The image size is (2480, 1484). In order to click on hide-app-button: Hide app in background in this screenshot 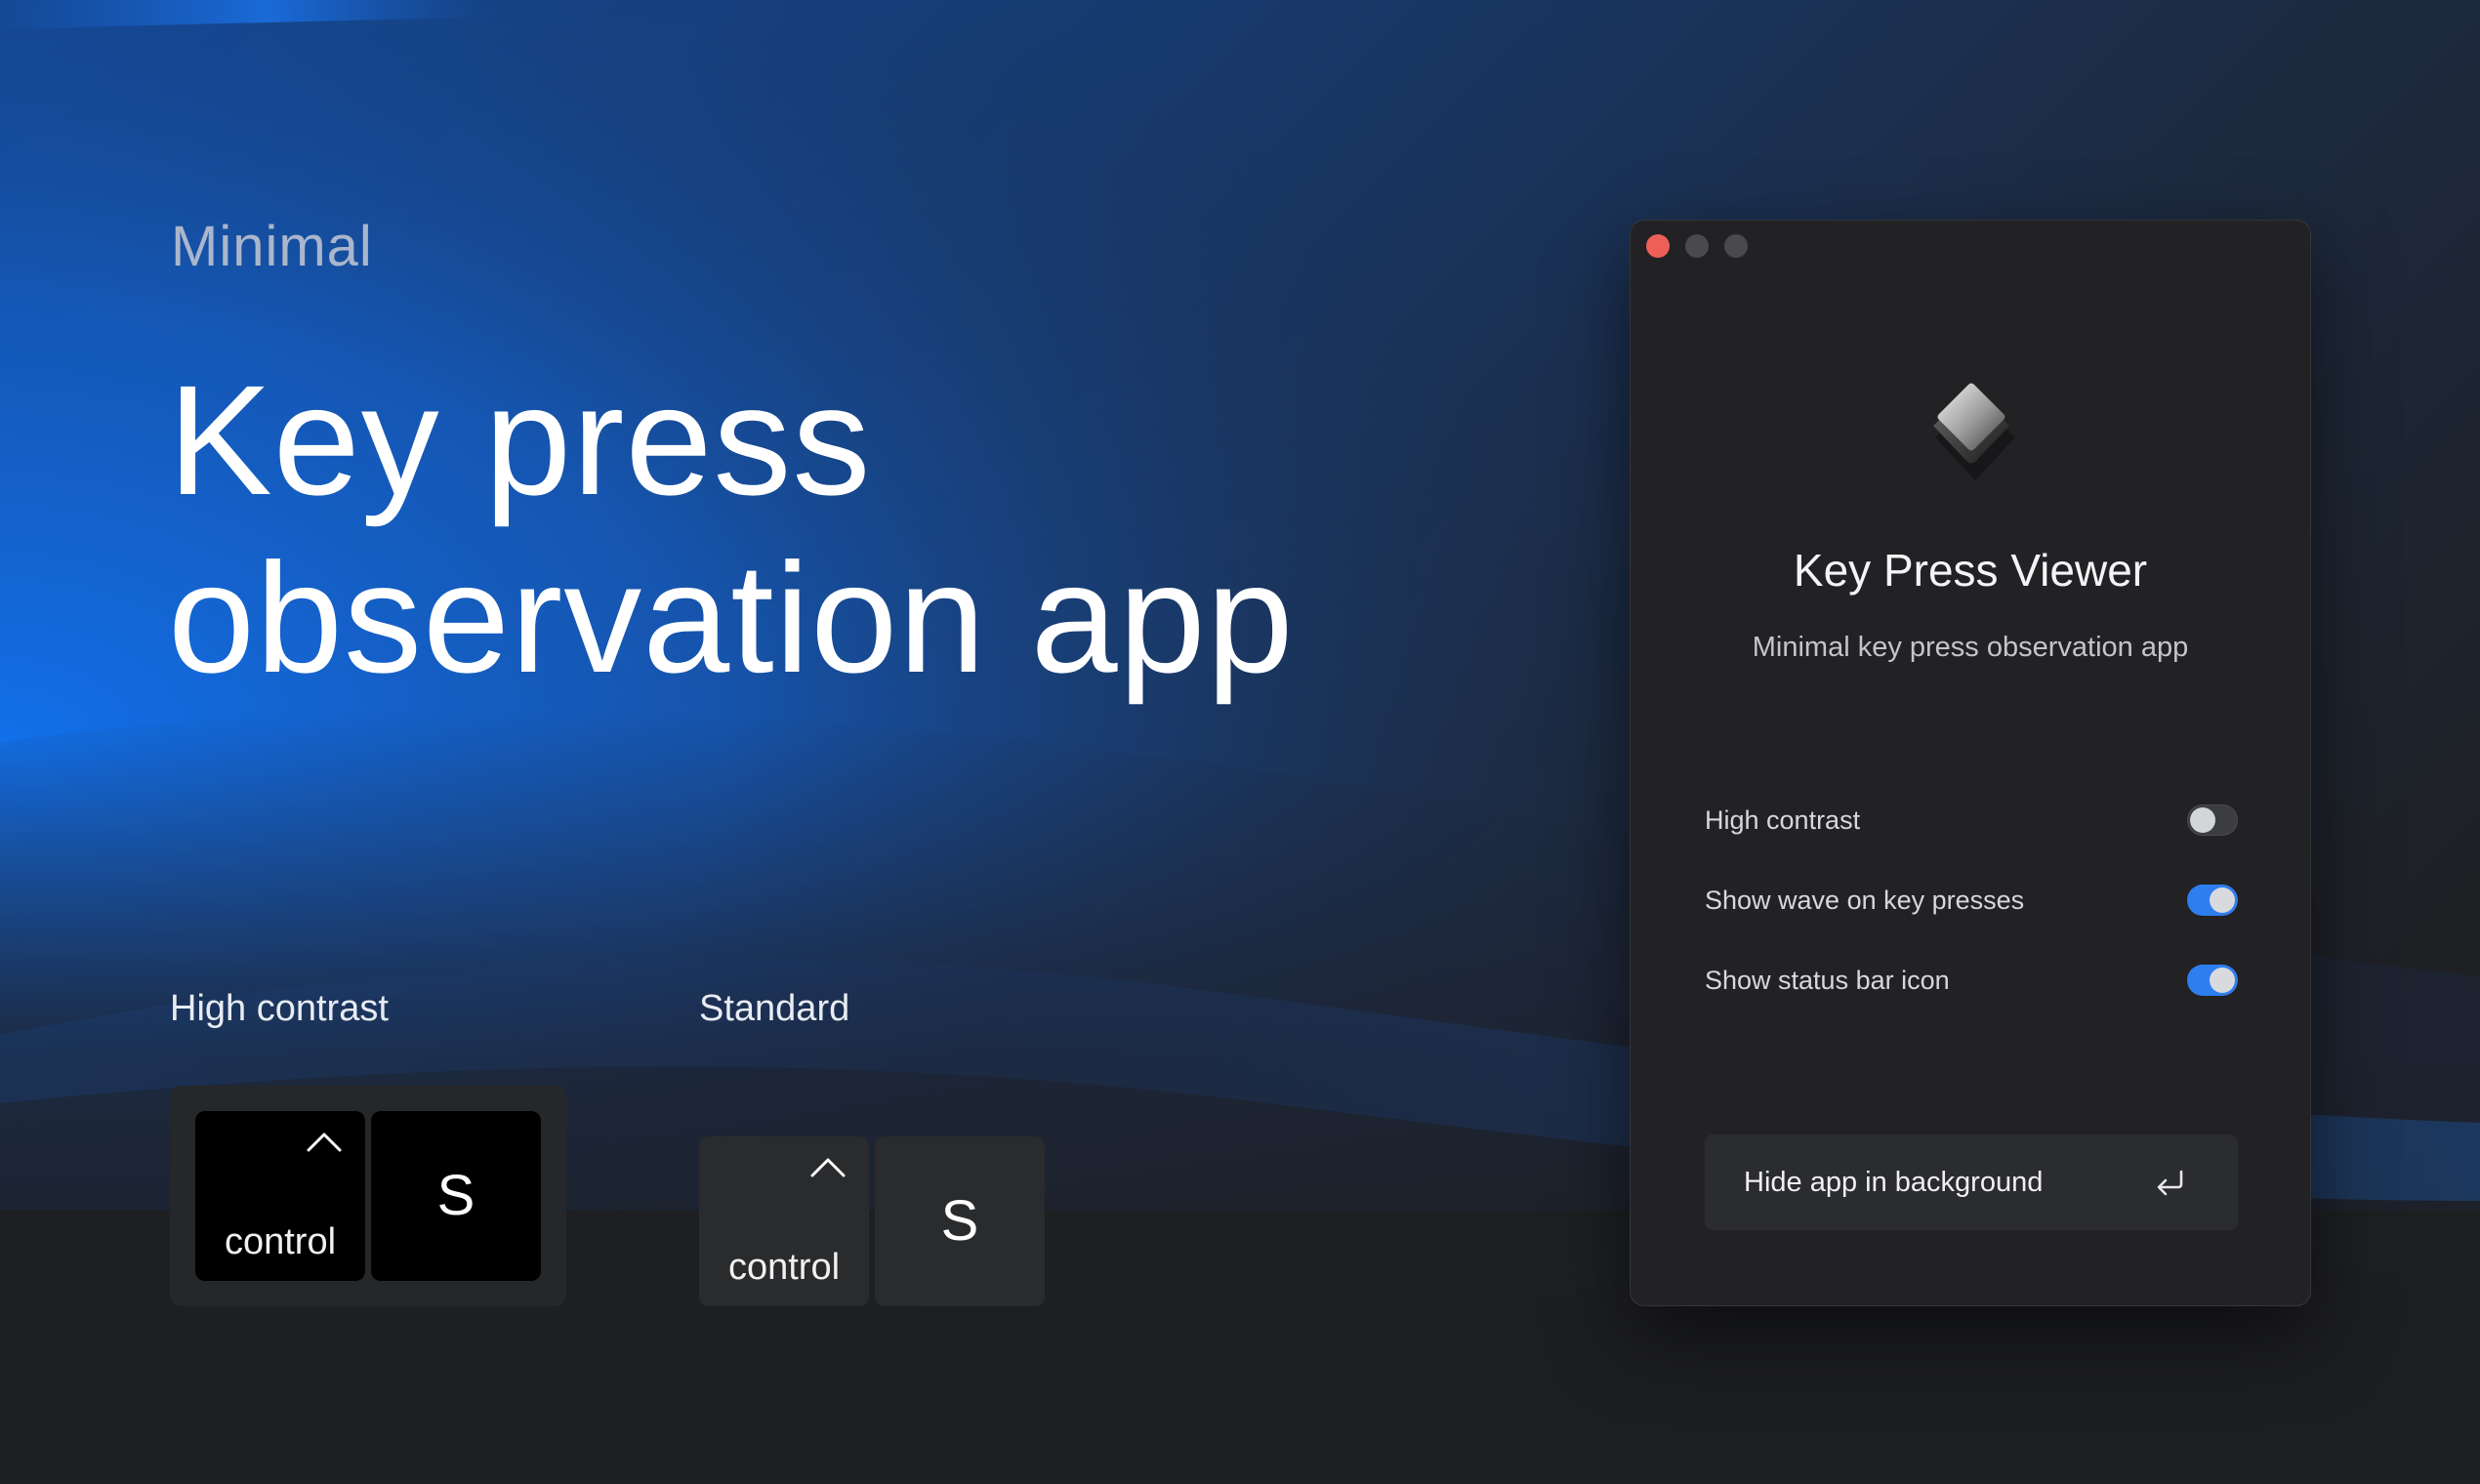, I will do `click(1971, 1182)`.